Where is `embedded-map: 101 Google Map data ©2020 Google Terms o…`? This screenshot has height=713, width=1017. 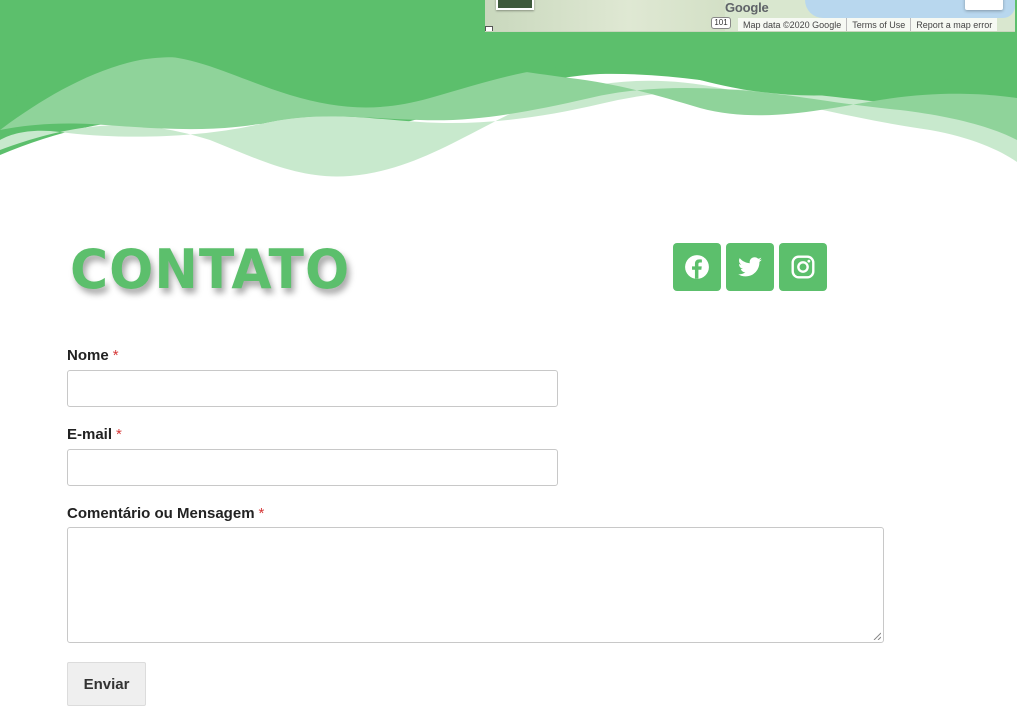
embedded-map: 101 Google Map data ©2020 Google Terms o… is located at coordinates (750, 16).